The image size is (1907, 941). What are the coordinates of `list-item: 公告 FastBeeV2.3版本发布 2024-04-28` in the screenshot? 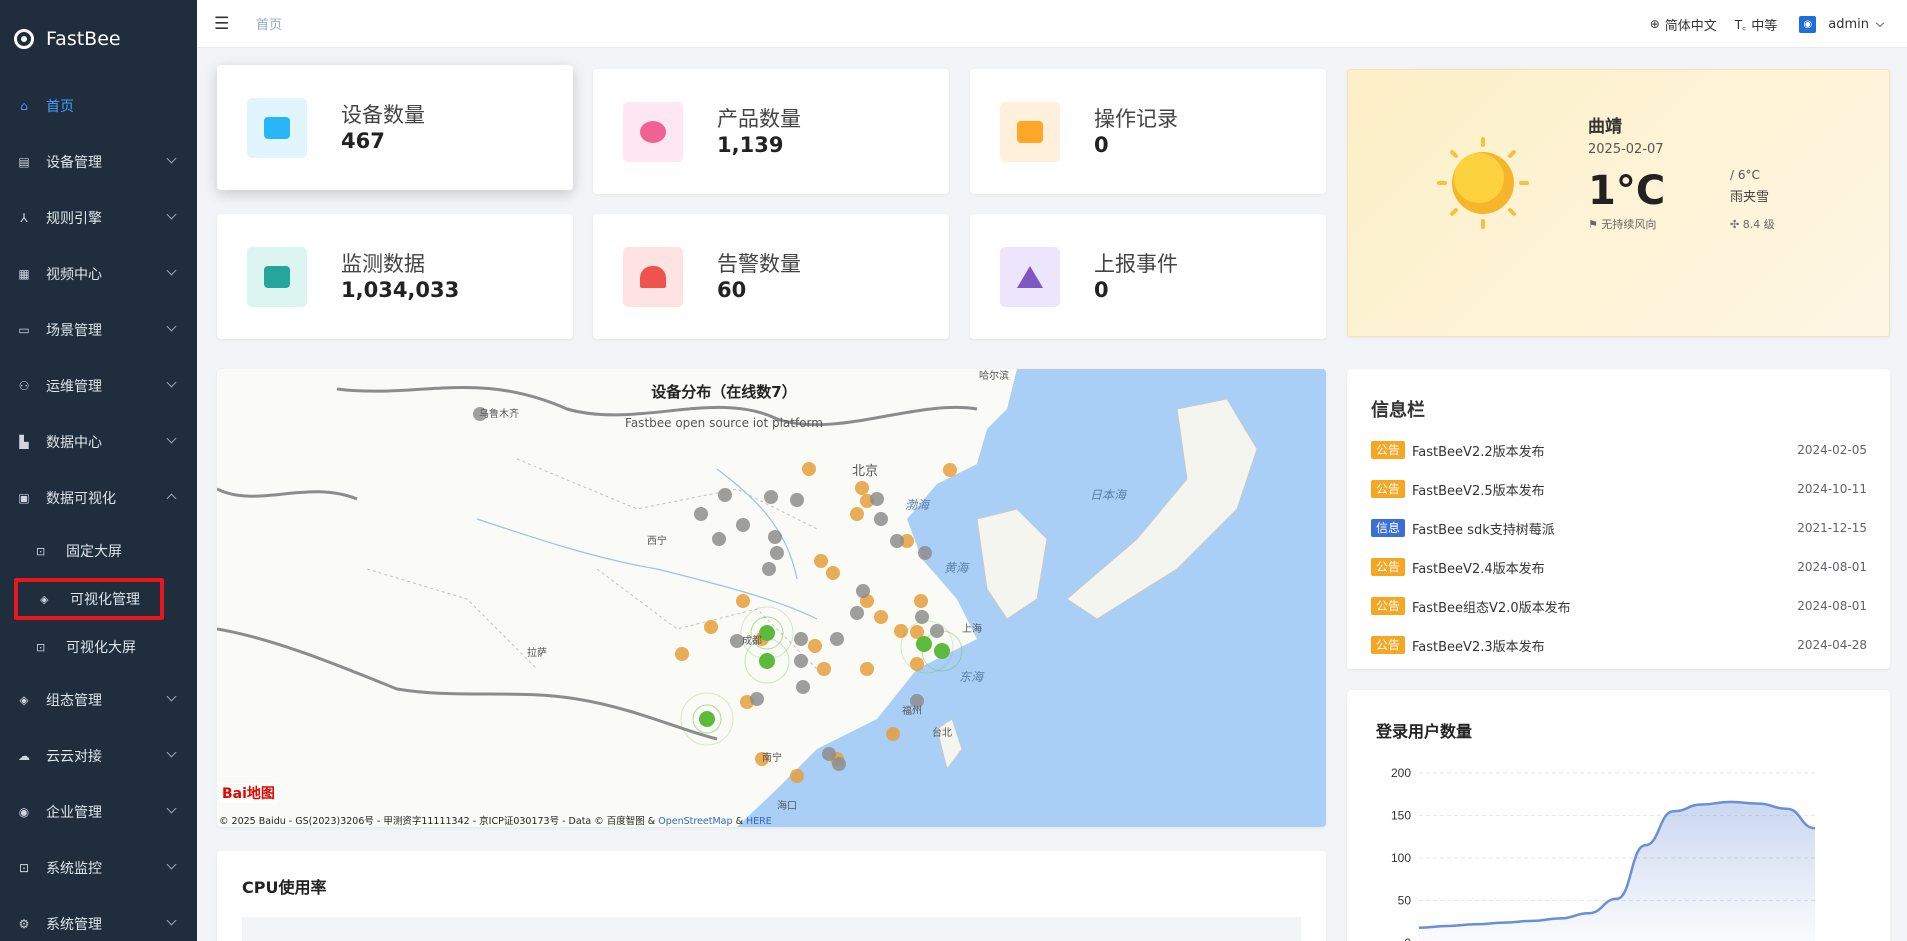 It's located at (1619, 645).